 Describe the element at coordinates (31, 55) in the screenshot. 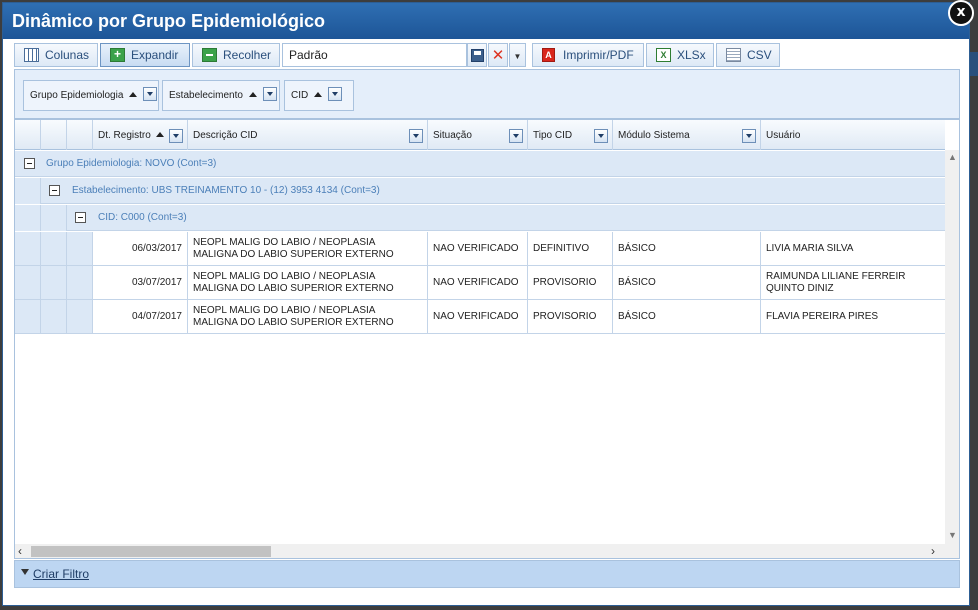

I see `columns-icon` at that location.